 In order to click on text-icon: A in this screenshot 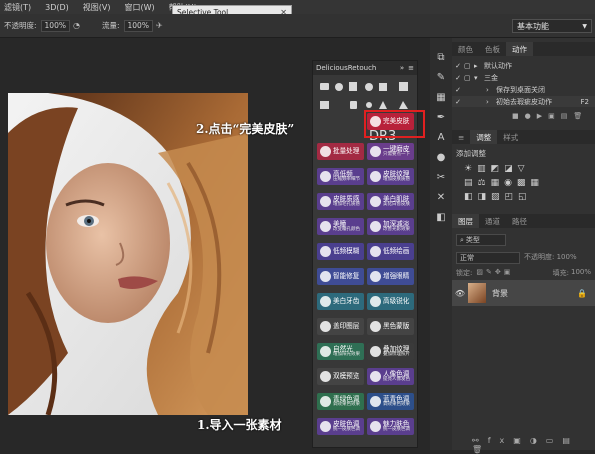, I will do `click(441, 138)`.